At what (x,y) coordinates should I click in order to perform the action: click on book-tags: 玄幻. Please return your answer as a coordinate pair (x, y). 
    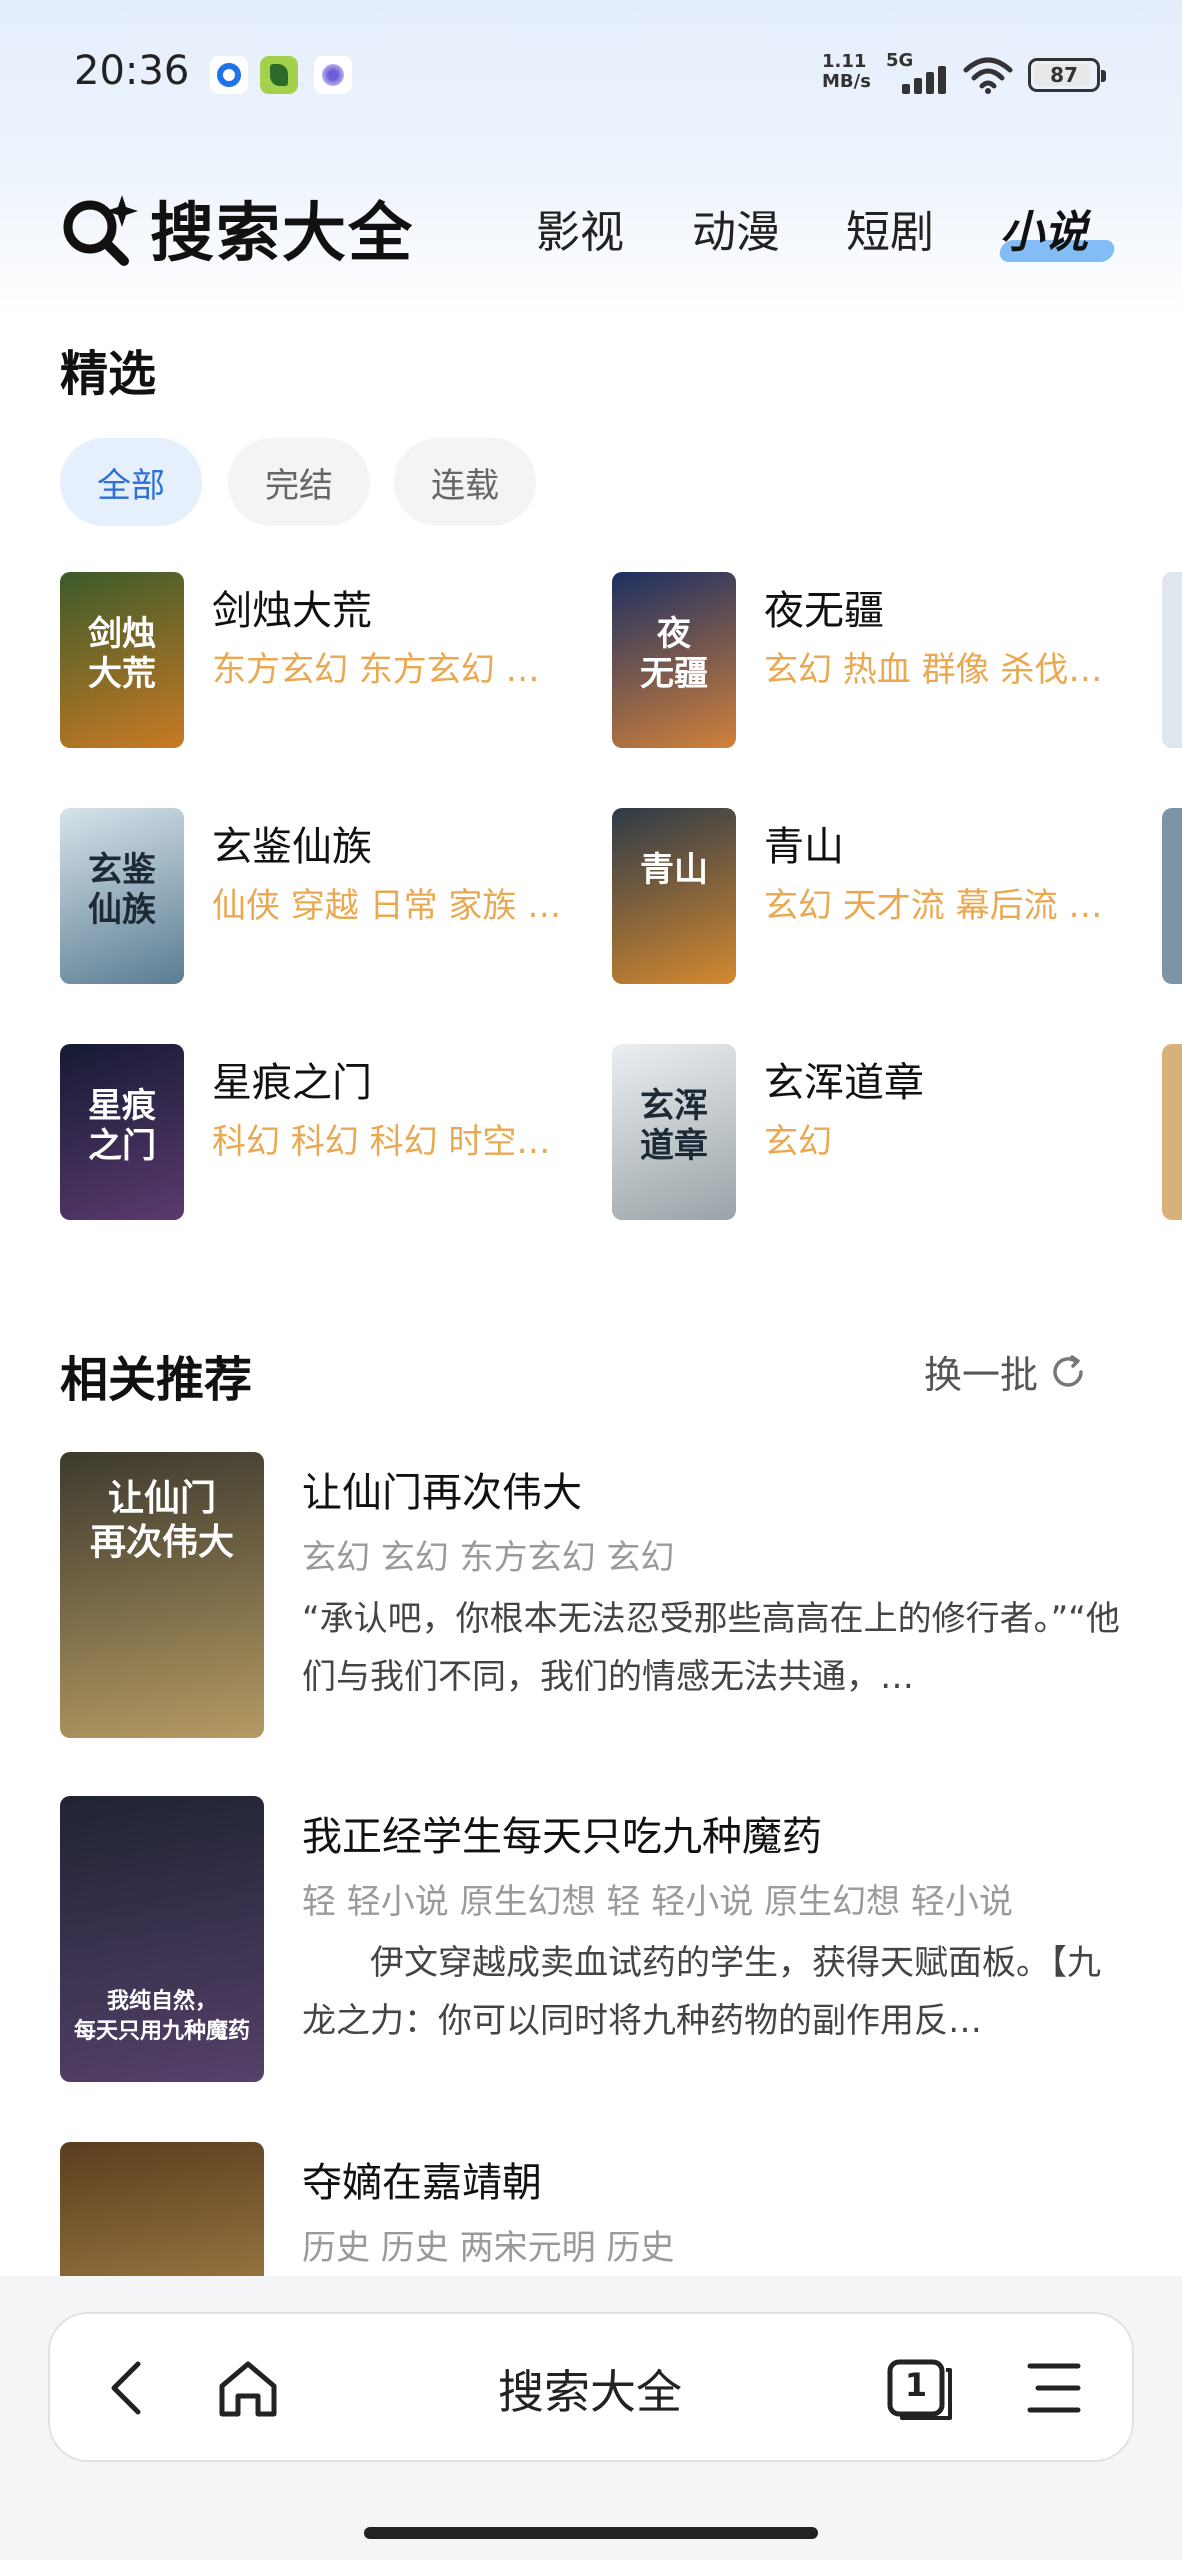
    Looking at the image, I should click on (798, 1142).